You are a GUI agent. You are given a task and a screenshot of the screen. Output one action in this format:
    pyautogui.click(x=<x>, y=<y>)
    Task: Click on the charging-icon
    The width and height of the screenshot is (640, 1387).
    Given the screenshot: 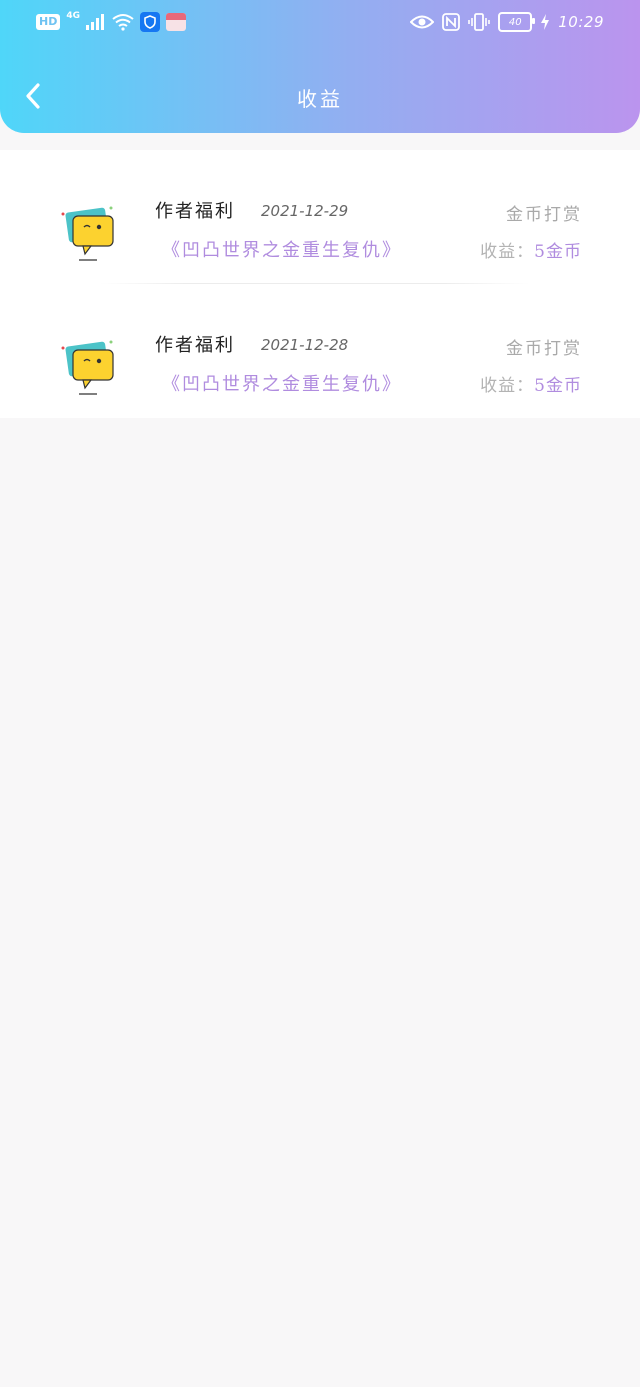 What is the action you would take?
    pyautogui.click(x=545, y=22)
    